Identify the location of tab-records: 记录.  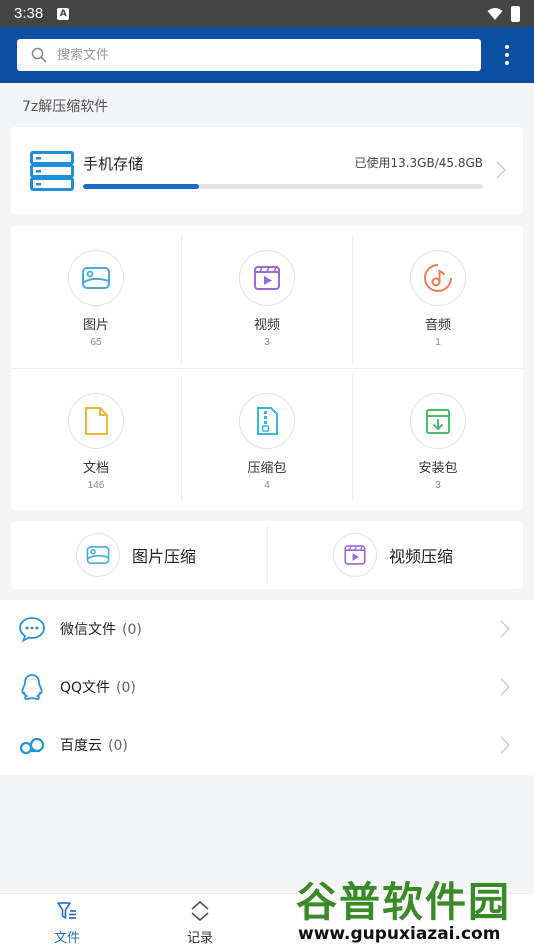
(200, 924).